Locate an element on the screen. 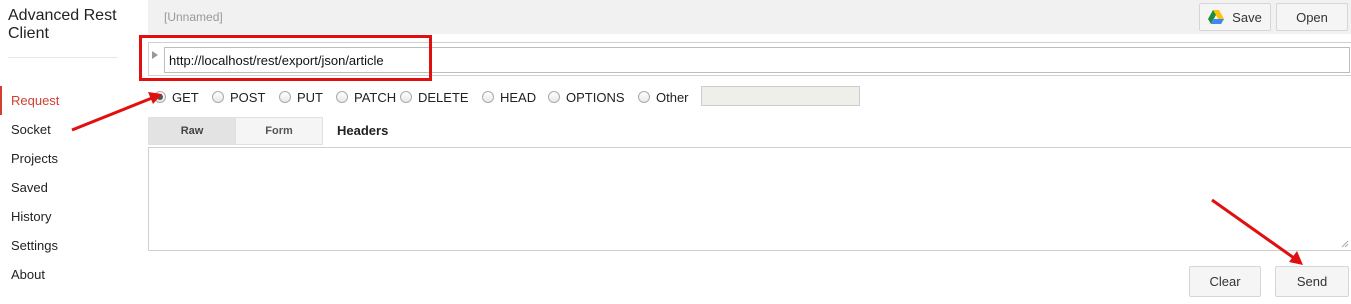  method-patch-label: PATCH is located at coordinates (375, 97).